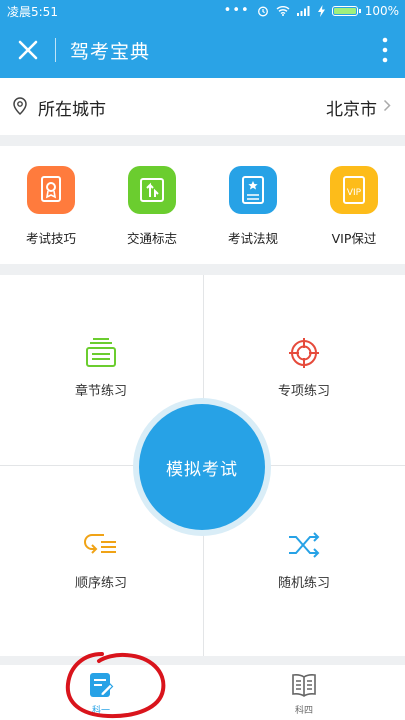 The height and width of the screenshot is (720, 405). Describe the element at coordinates (28, 50) in the screenshot. I see `close-icon` at that location.